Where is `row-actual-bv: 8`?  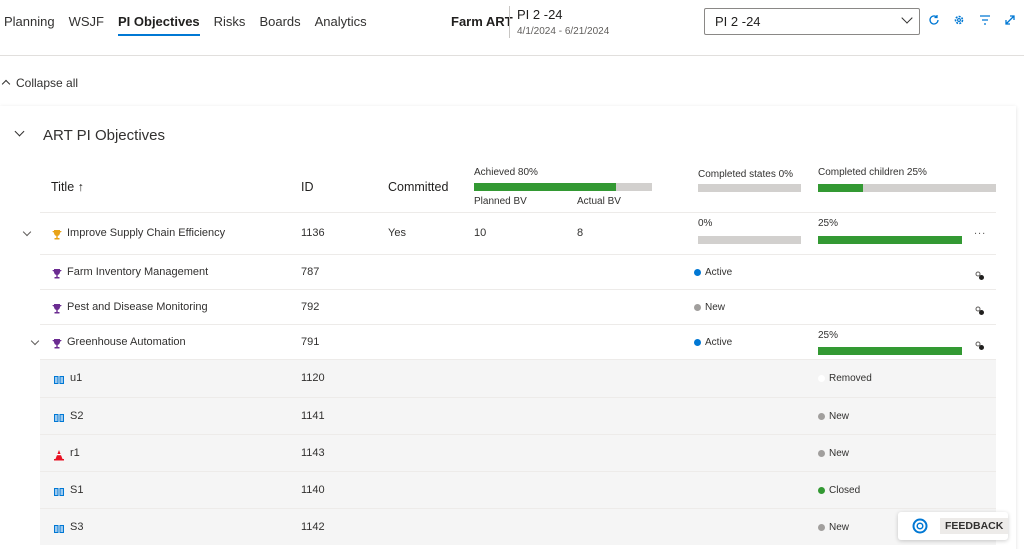 row-actual-bv: 8 is located at coordinates (580, 233).